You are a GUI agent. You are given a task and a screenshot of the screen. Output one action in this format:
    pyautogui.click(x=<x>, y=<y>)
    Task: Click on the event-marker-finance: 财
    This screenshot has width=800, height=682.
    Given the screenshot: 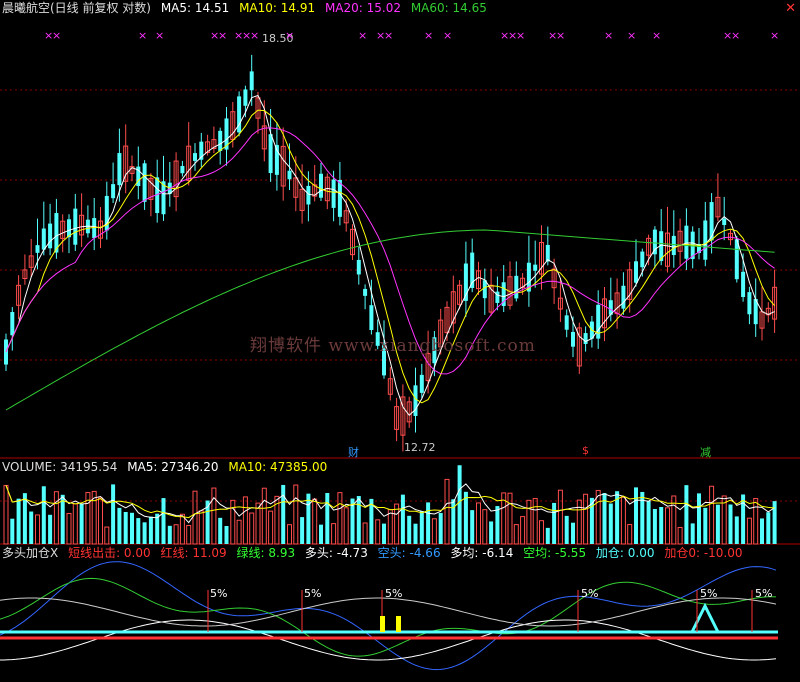 What is the action you would take?
    pyautogui.click(x=353, y=452)
    